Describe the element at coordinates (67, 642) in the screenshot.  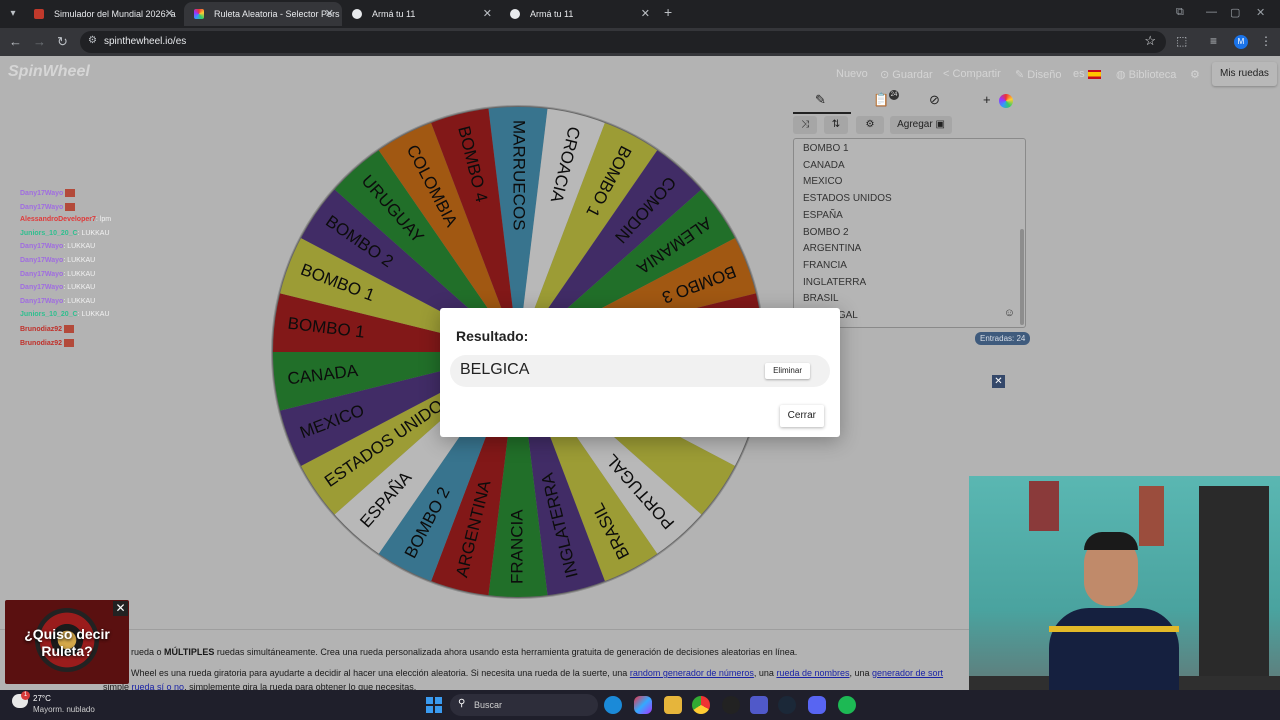
I see `roulette-ad: ¿Quiso decir Ruleta?` at that location.